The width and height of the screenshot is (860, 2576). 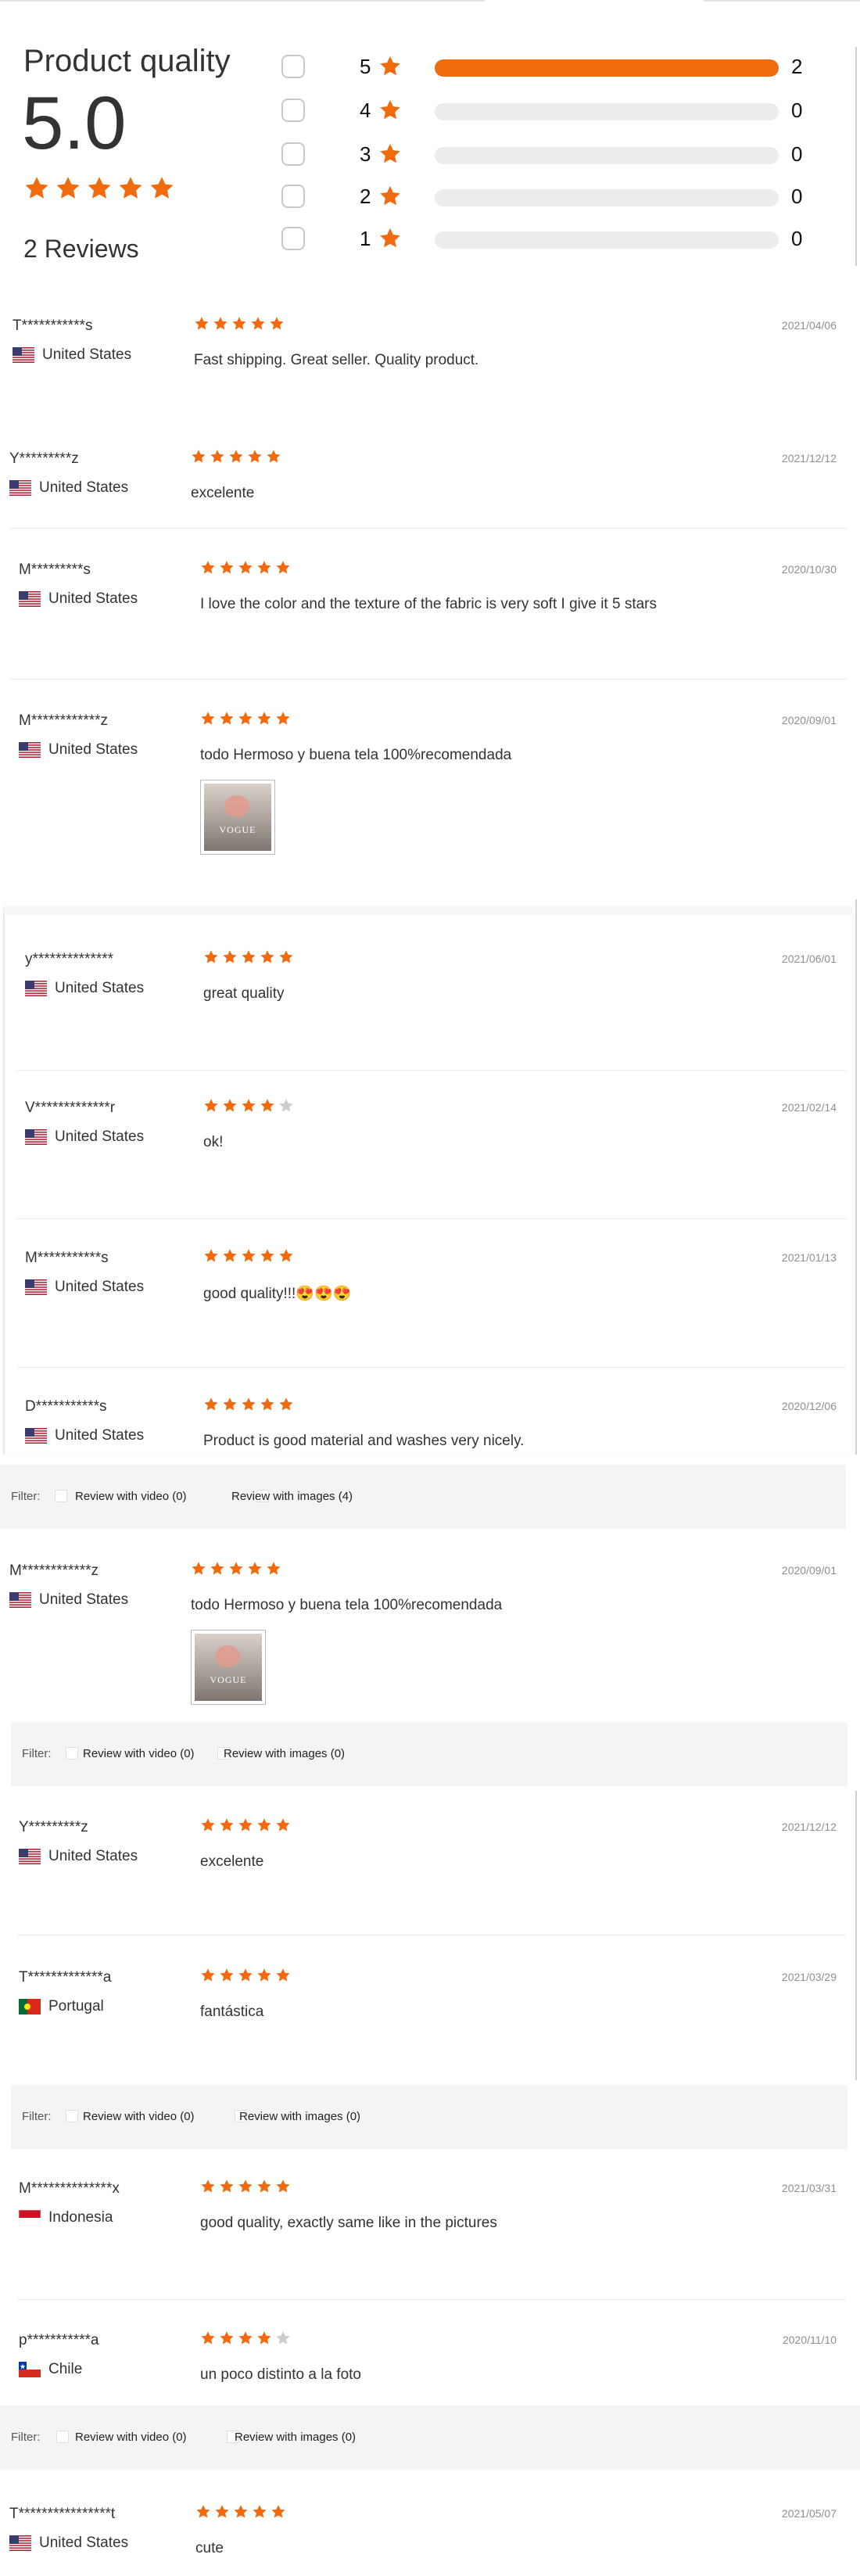 What do you see at coordinates (232, 1861) in the screenshot?
I see `review-text: excelente` at bounding box center [232, 1861].